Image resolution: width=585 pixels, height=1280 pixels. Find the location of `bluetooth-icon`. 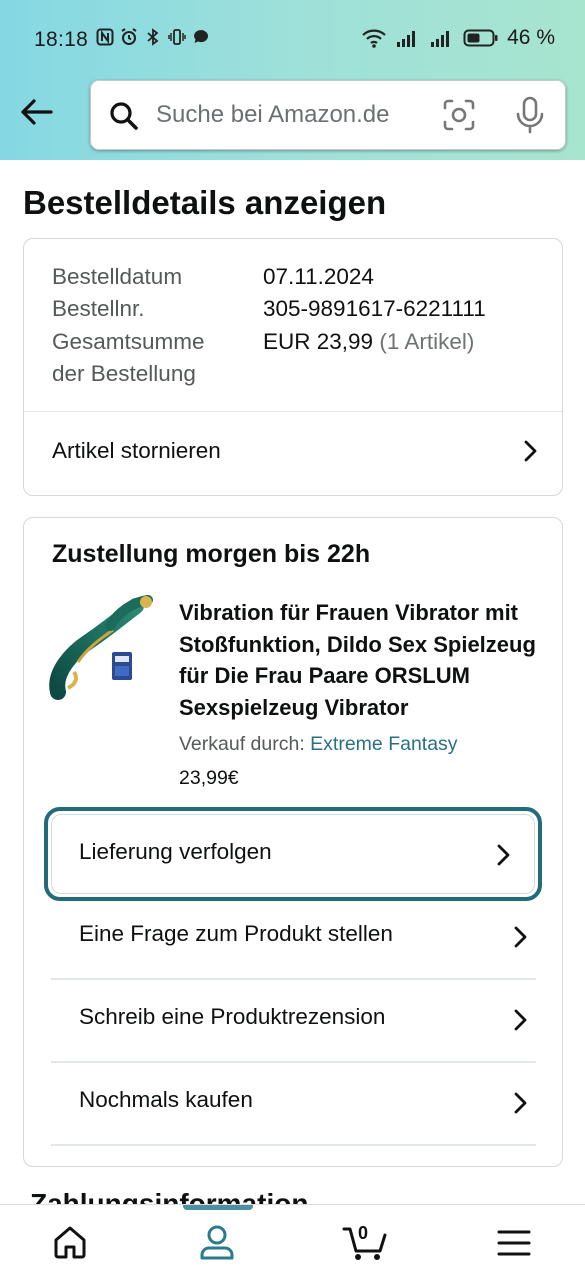

bluetooth-icon is located at coordinates (153, 37).